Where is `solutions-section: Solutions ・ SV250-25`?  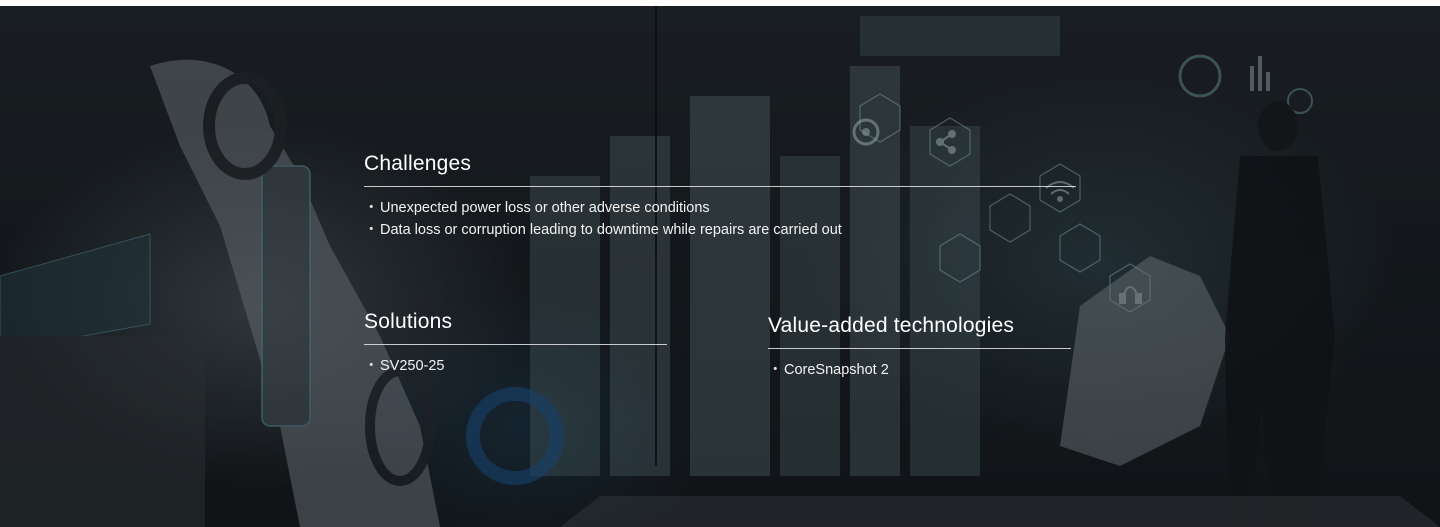
solutions-section: Solutions ・ SV250-25 is located at coordinates (515, 342).